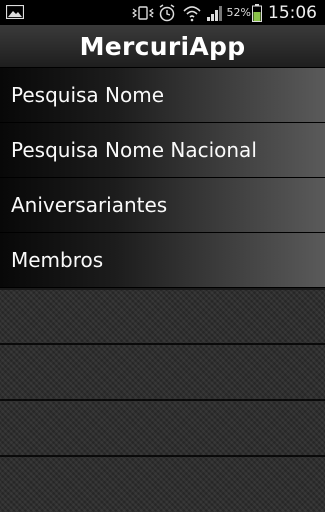 The image size is (325, 512). I want to click on app-title-bar: MercuriApp, so click(162, 46).